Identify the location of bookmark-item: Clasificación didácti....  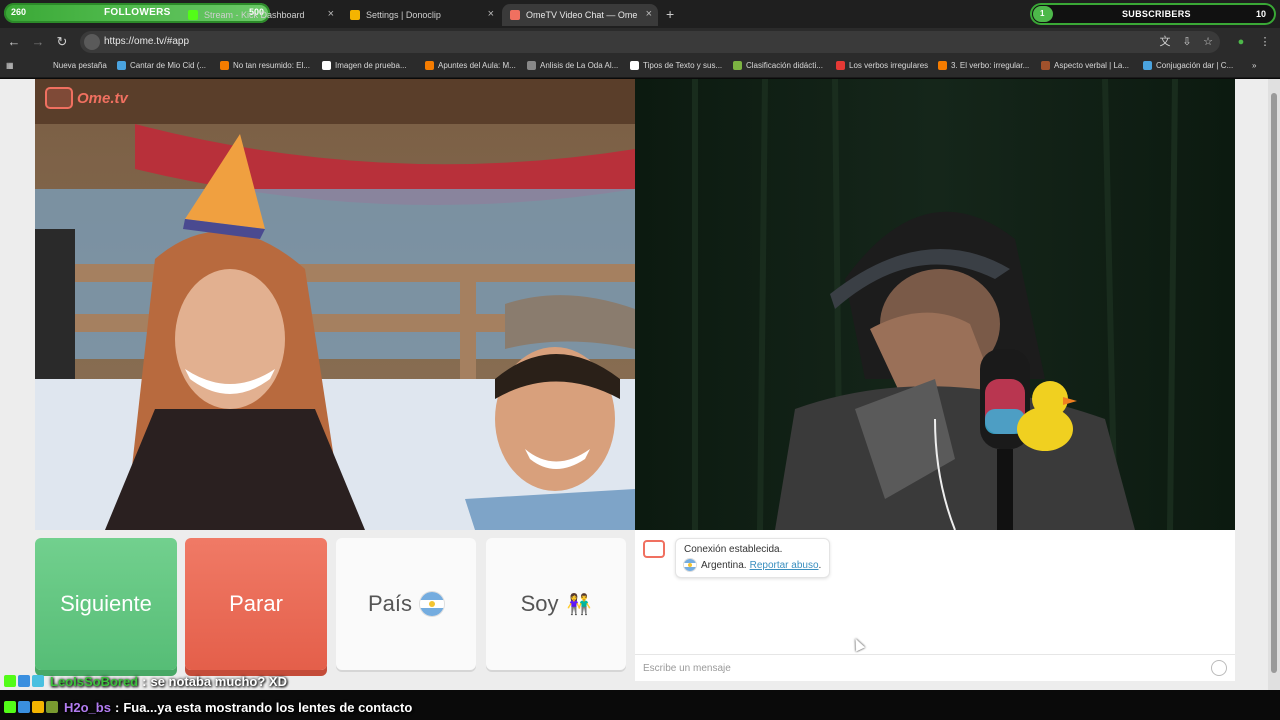
(778, 65).